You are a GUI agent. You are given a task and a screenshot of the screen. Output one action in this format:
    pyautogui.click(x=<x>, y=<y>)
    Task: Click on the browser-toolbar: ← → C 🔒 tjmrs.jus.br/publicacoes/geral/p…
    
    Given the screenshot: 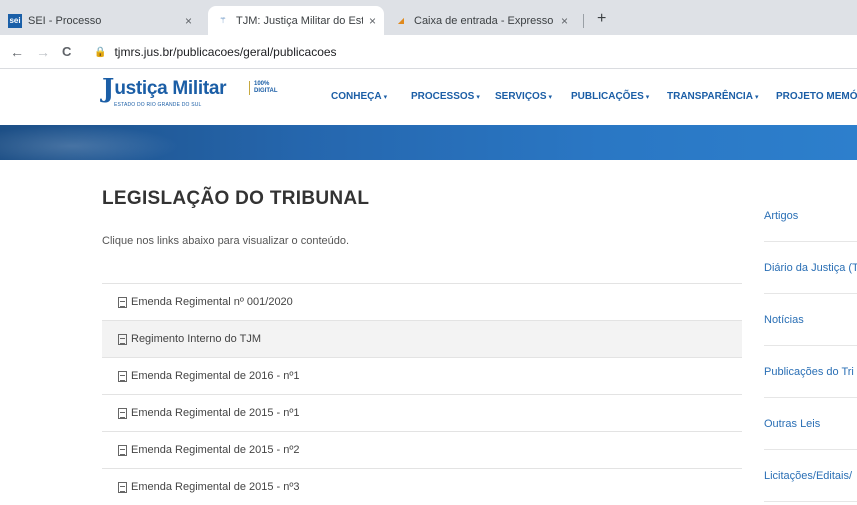 What is the action you would take?
    pyautogui.click(x=428, y=52)
    